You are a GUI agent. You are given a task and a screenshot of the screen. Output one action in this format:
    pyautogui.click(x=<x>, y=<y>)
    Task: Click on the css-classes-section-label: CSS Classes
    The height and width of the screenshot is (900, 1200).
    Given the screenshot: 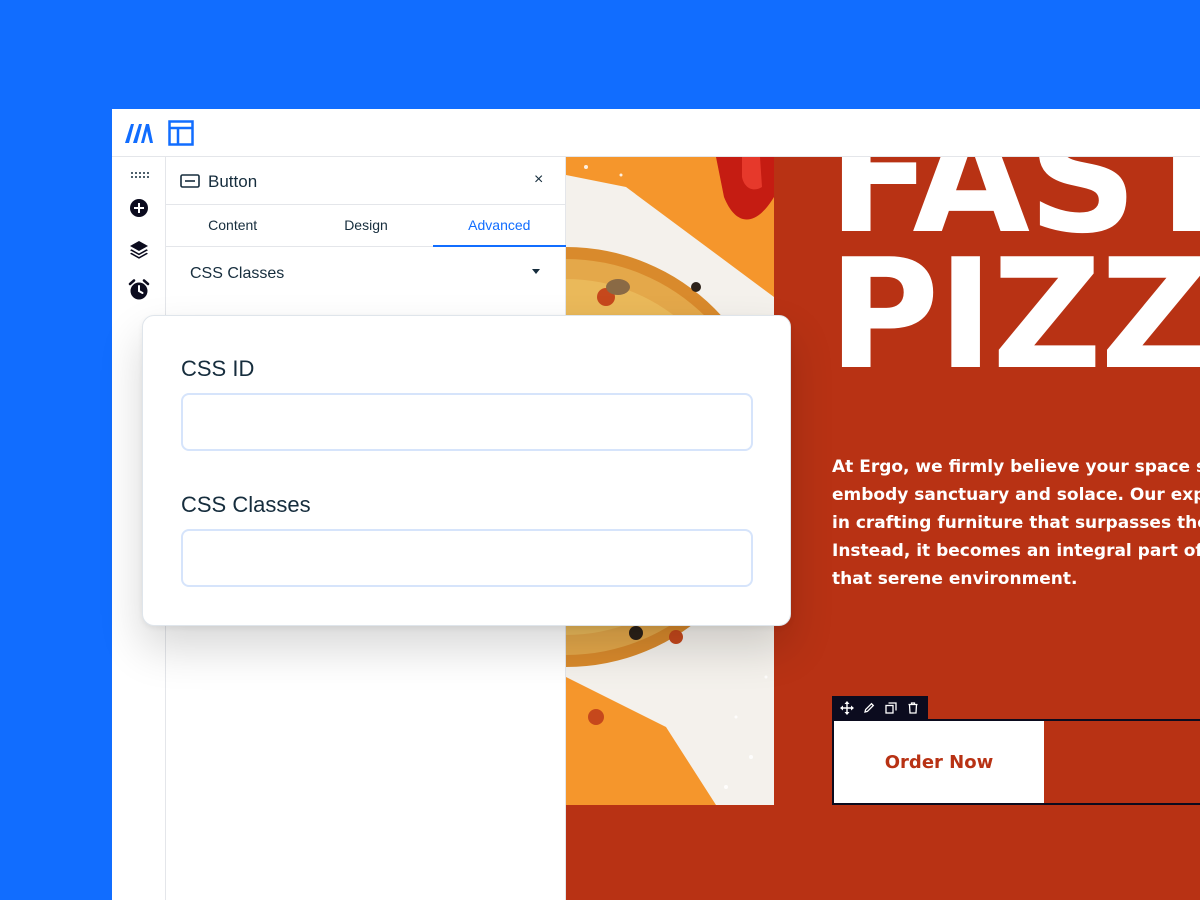 What is the action you would take?
    pyautogui.click(x=237, y=273)
    